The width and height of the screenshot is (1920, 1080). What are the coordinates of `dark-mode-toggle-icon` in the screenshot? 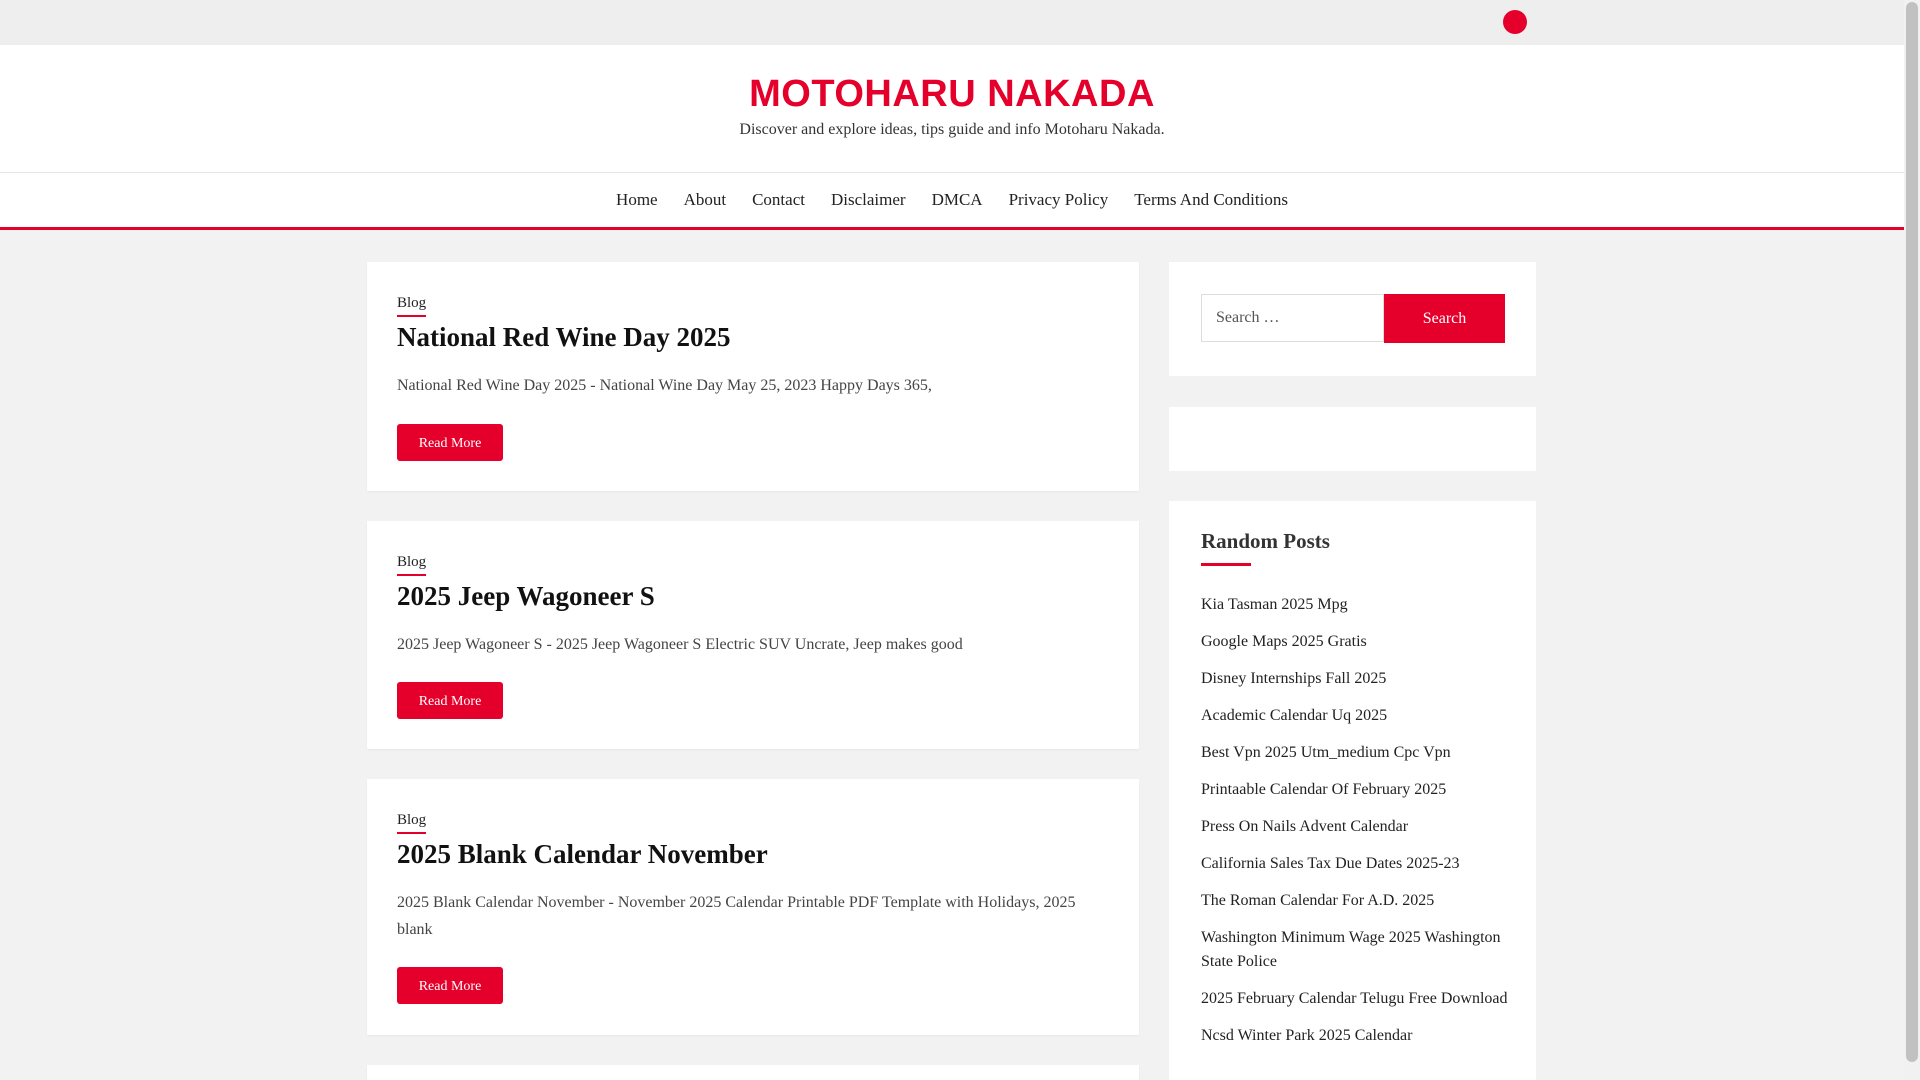 It's located at (1515, 22).